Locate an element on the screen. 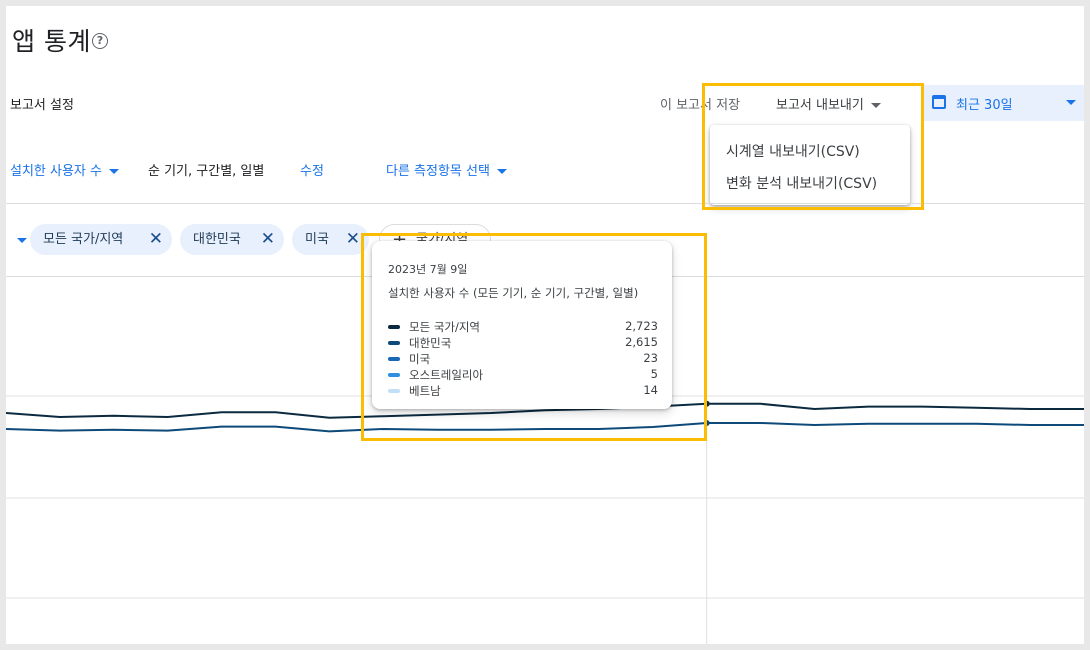  chip-label: 대한민국 is located at coordinates (217, 239).